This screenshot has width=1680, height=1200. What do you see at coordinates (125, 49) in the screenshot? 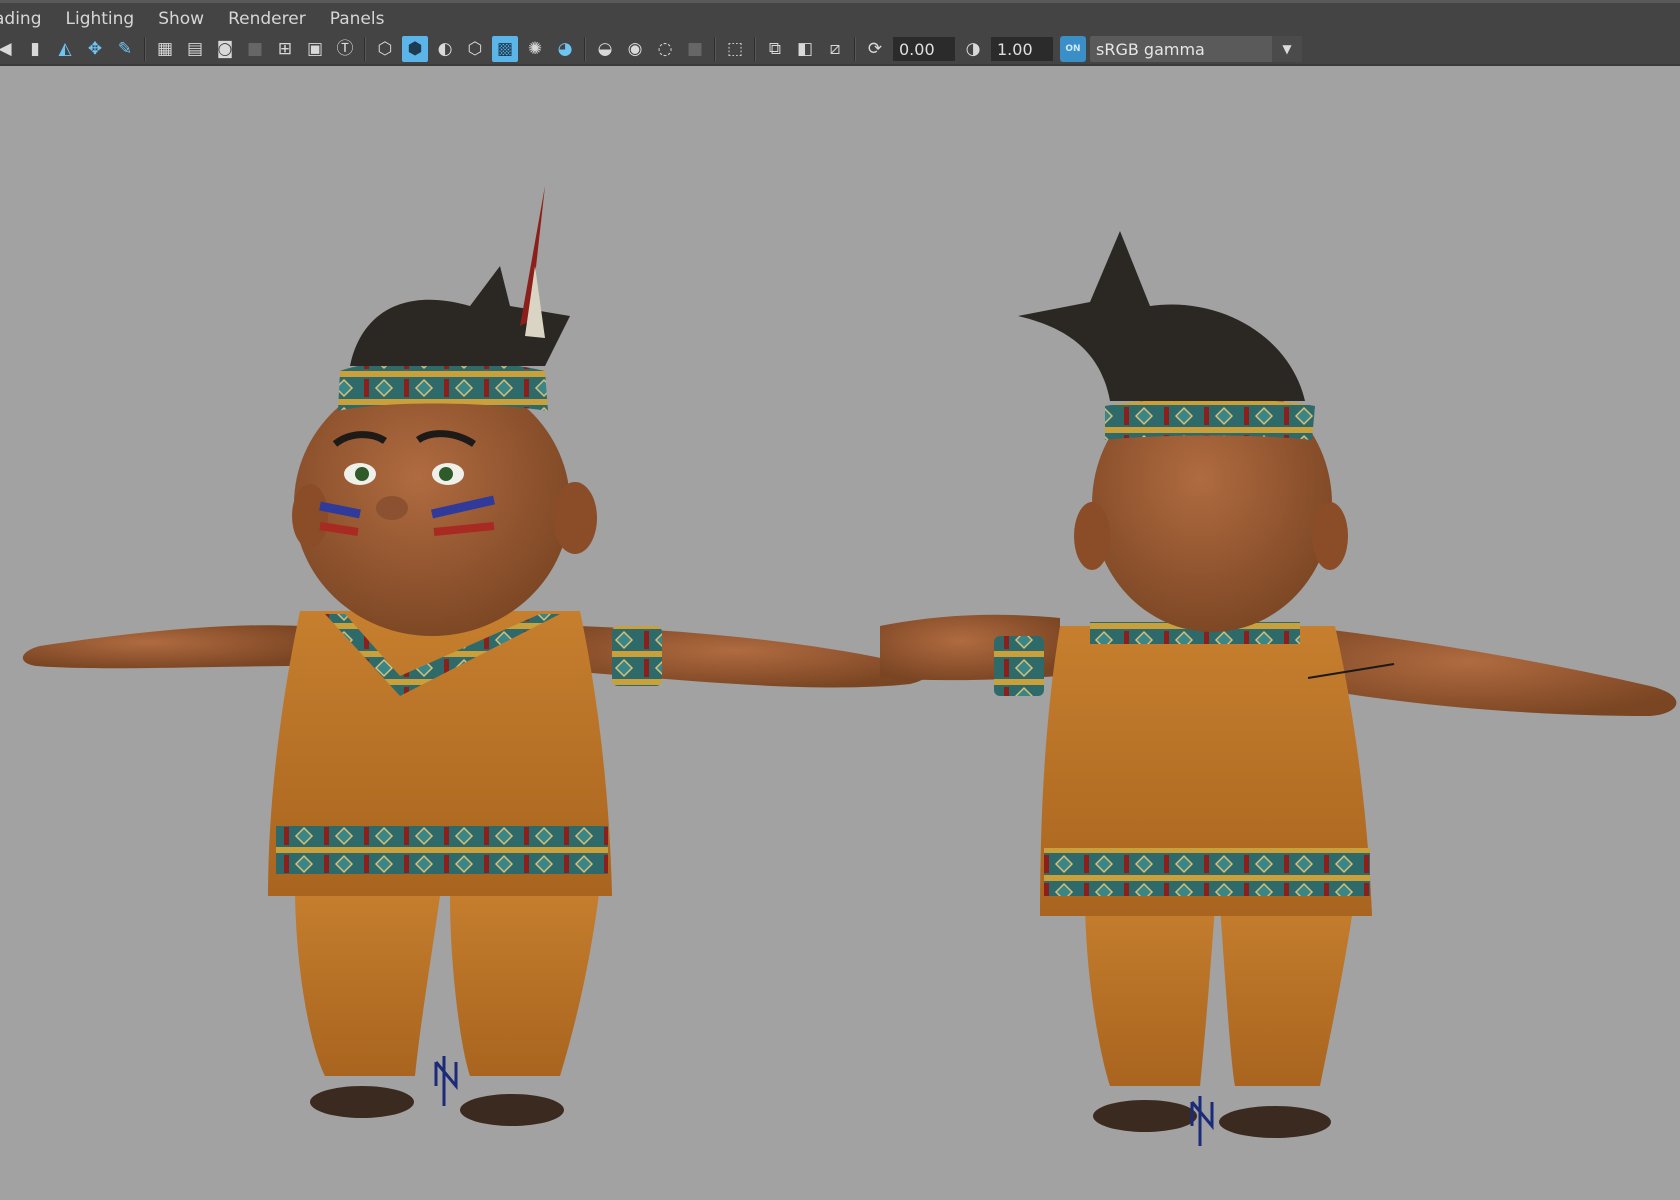
I see `pencil-icon: ✎` at bounding box center [125, 49].